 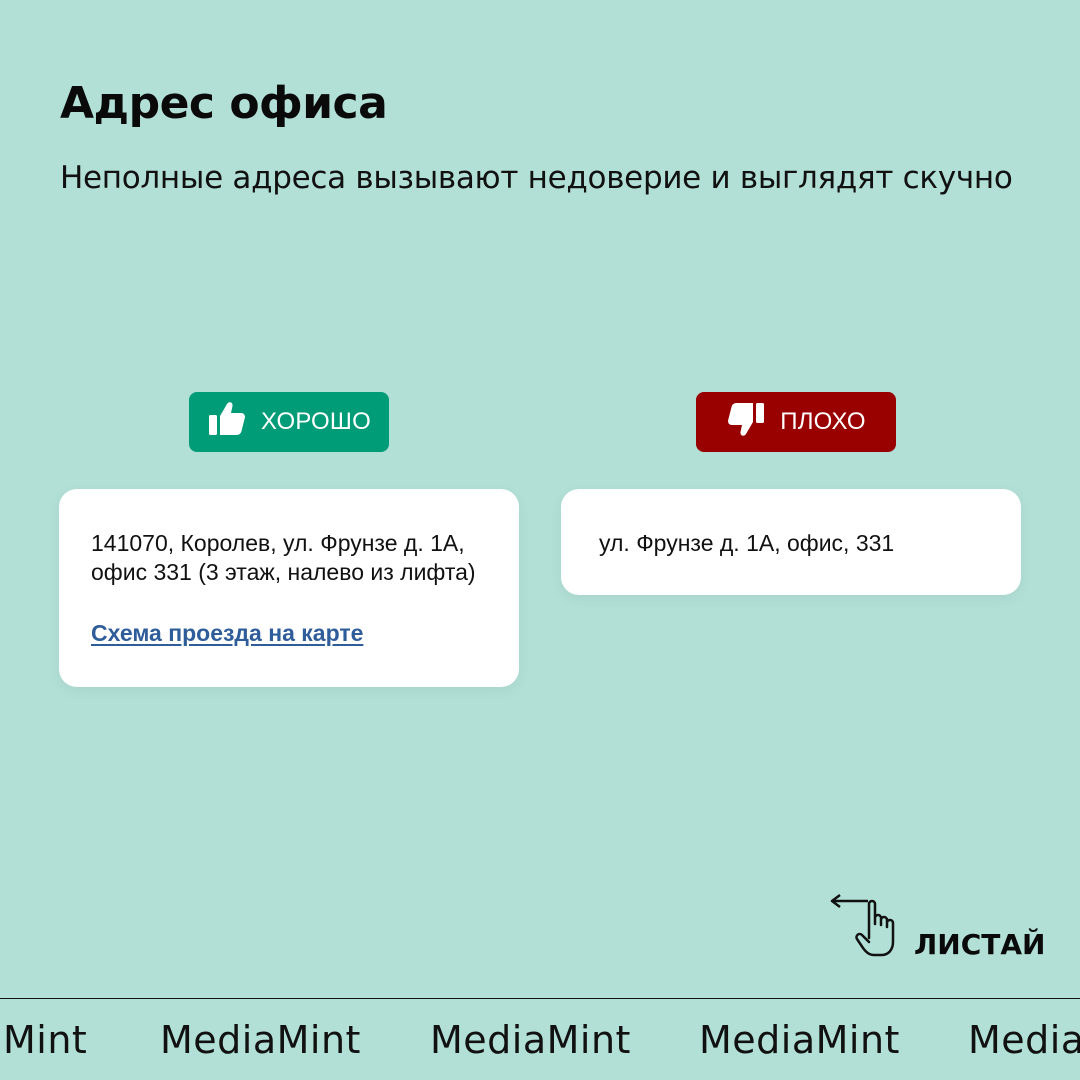 I want to click on good-address-line-2: офис 331 (3 этаж, налево из лифта), so click(x=283, y=572).